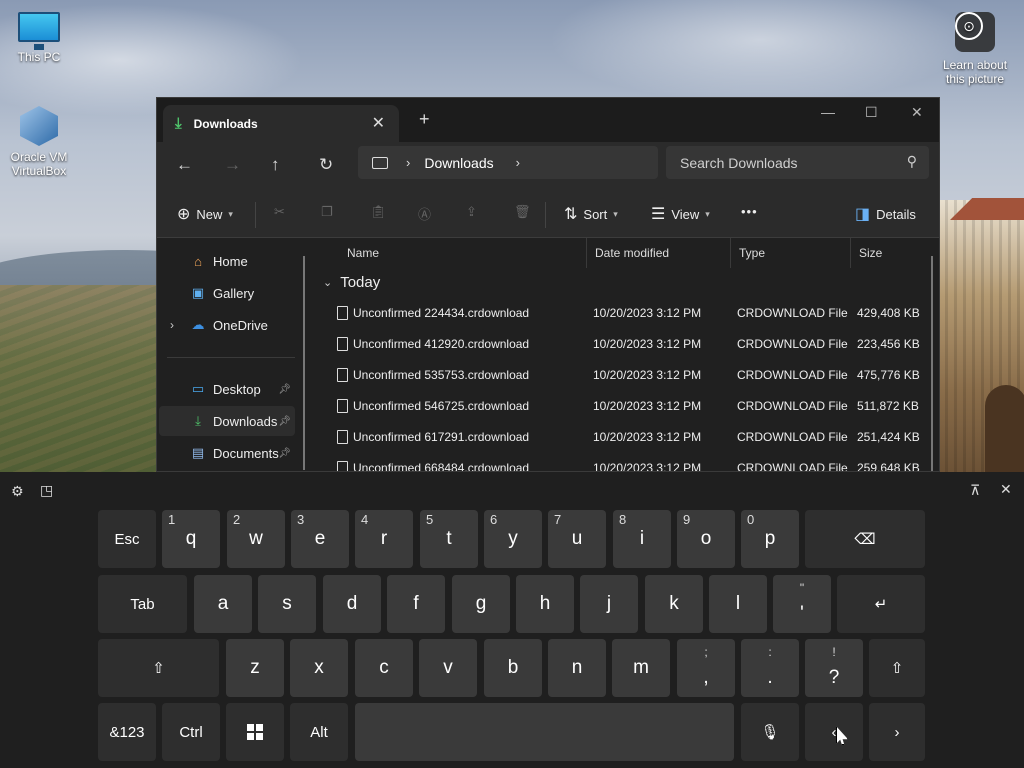  I want to click on key-m: m, so click(641, 668).